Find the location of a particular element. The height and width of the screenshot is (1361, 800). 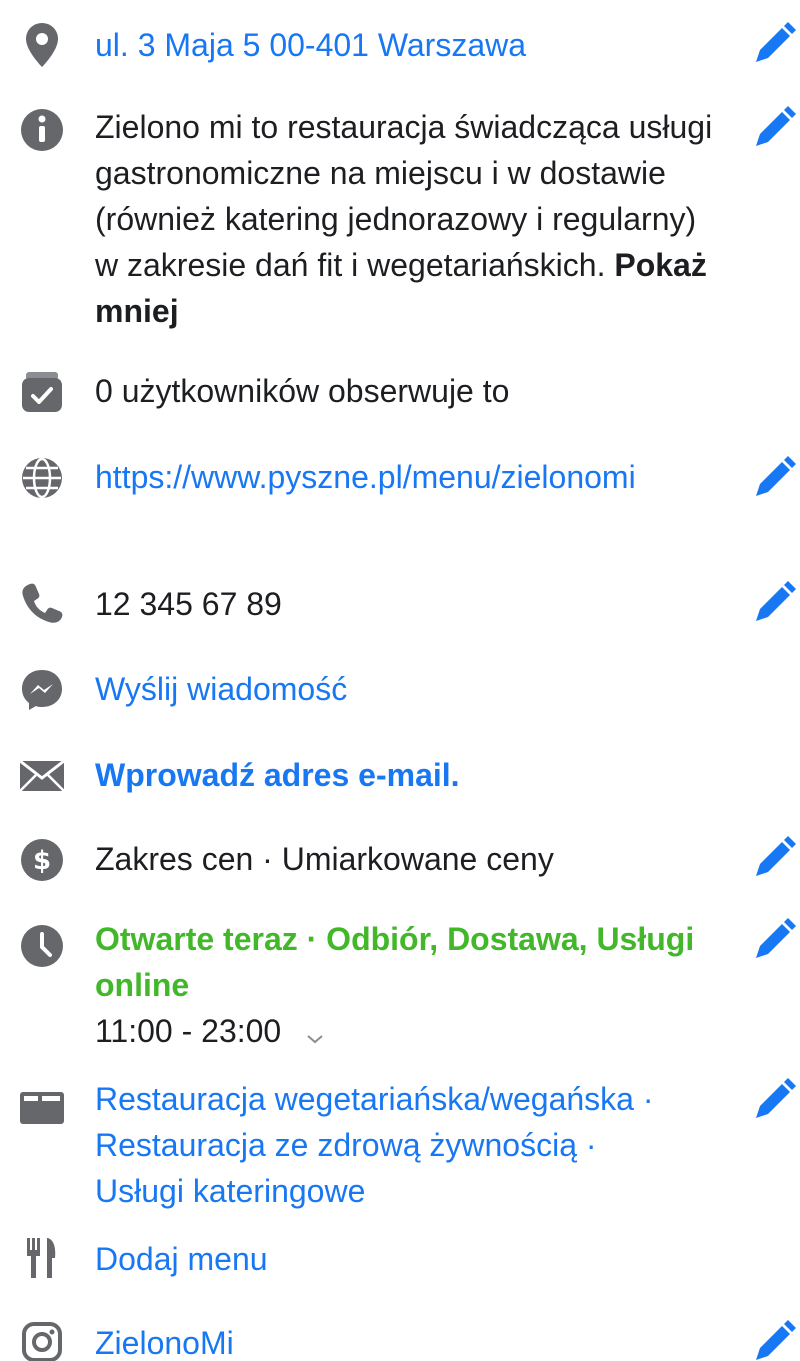

edit-hours-icon is located at coordinates (774, 940).